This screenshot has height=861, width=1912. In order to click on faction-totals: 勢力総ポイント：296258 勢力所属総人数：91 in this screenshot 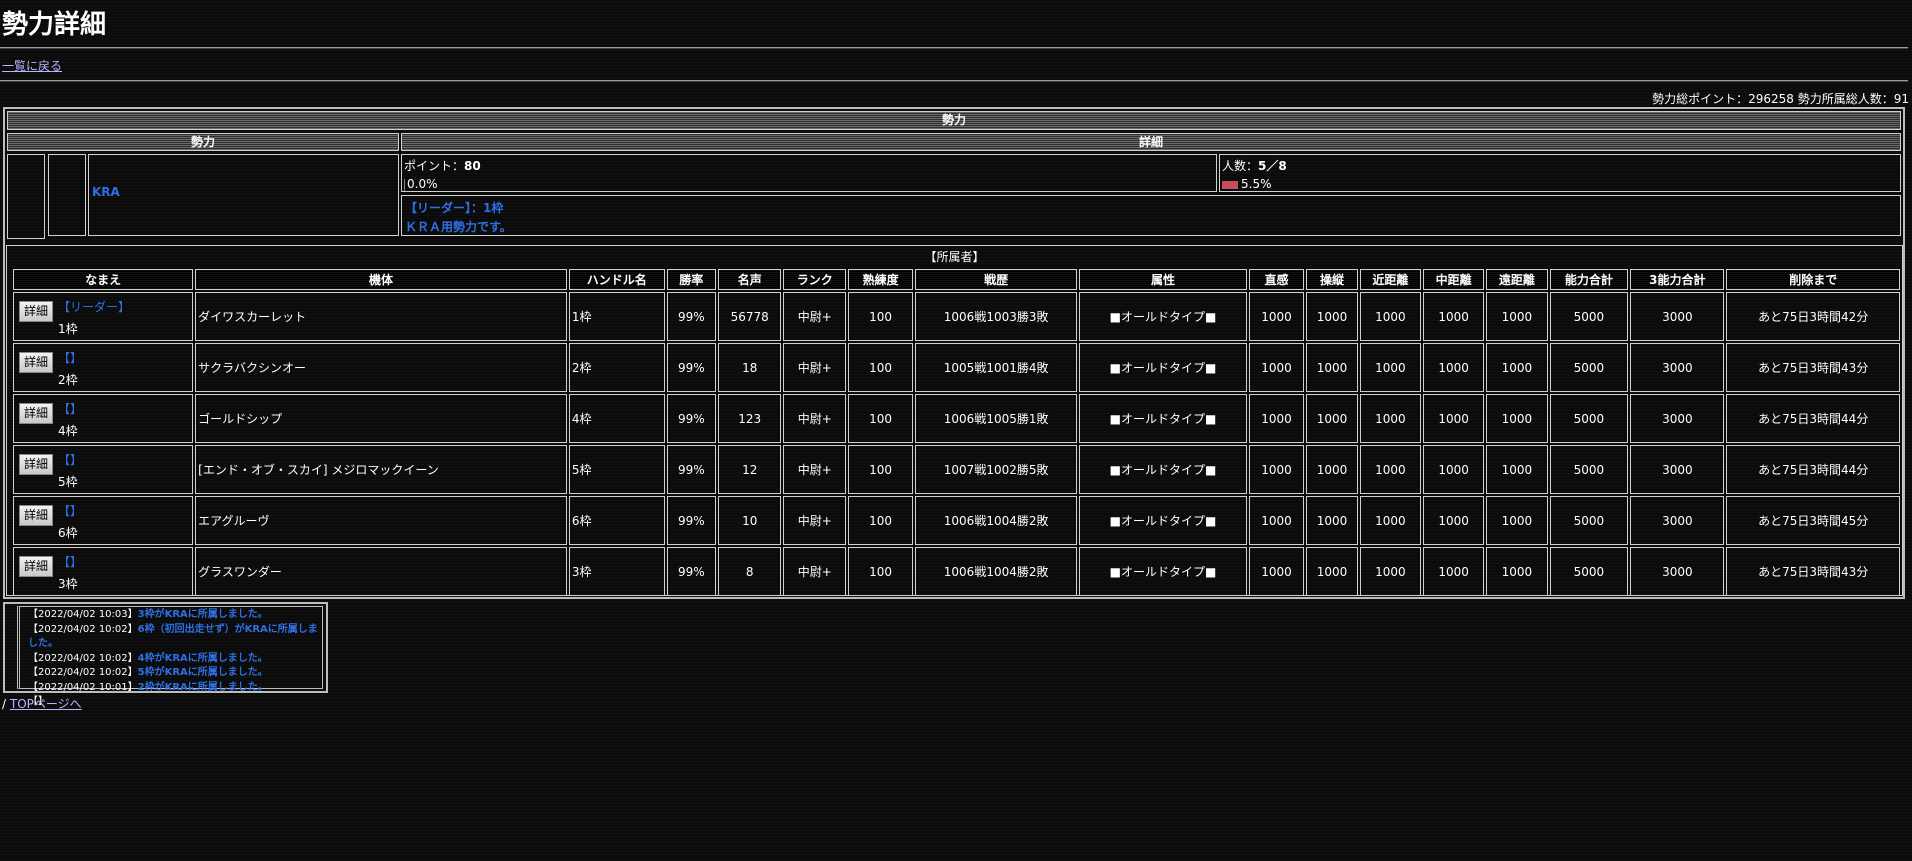, I will do `click(1780, 99)`.